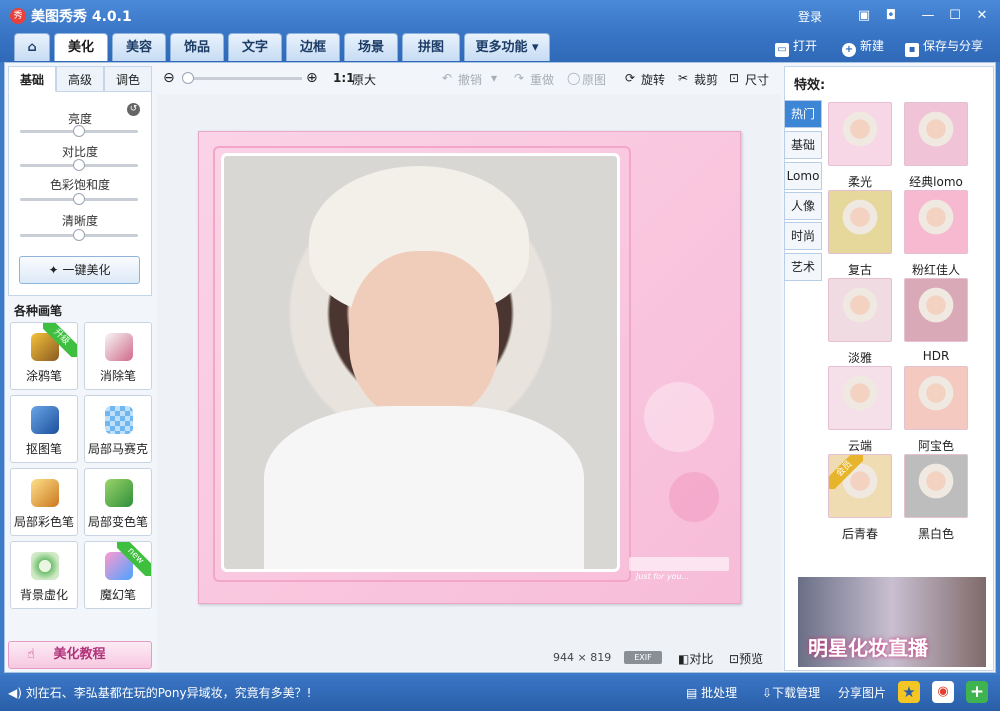 The width and height of the screenshot is (1000, 711). I want to click on crop-button: 裁剪, so click(706, 79).